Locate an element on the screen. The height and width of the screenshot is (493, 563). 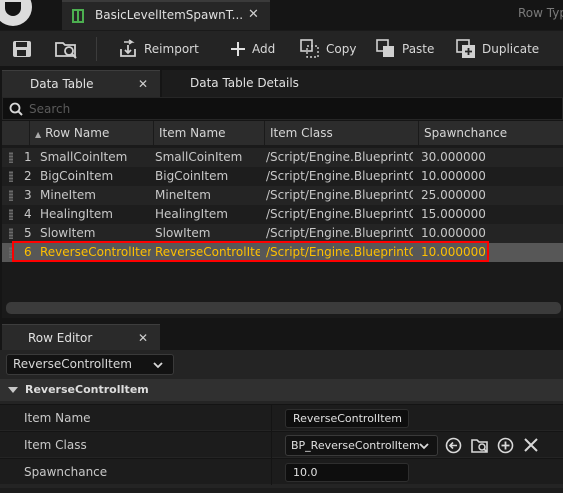
add-label: Add is located at coordinates (264, 49).